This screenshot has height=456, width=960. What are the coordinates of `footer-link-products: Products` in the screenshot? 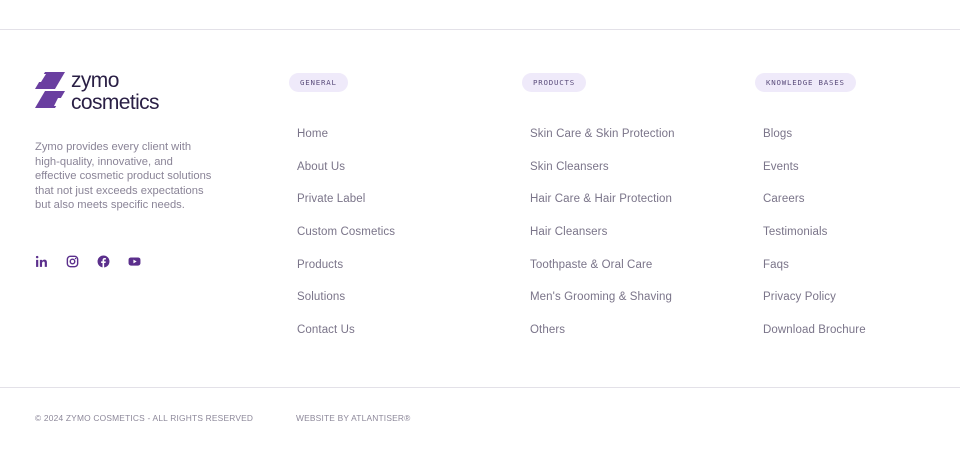 It's located at (320, 265).